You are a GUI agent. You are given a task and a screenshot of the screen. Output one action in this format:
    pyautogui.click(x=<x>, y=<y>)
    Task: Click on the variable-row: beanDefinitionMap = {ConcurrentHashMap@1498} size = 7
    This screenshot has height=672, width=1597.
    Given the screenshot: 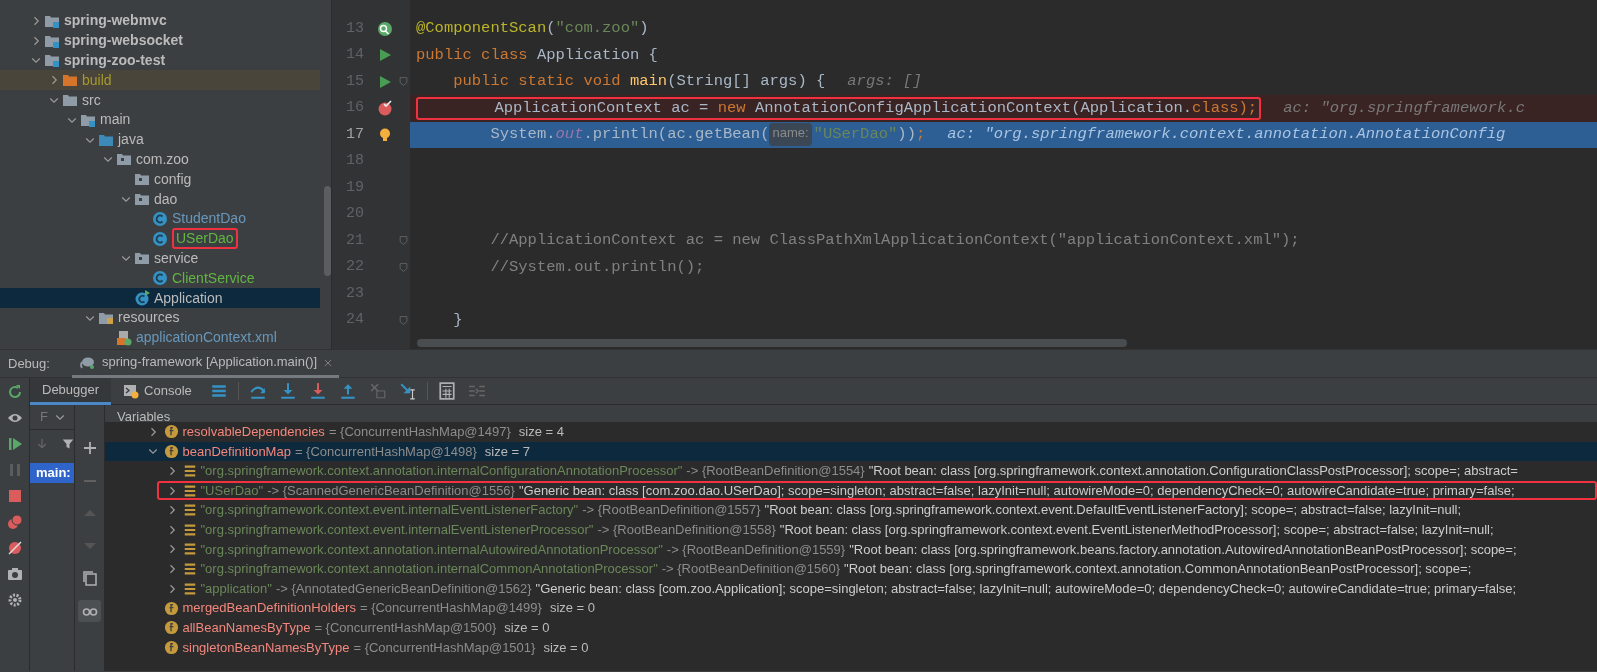 What is the action you would take?
    pyautogui.click(x=851, y=451)
    